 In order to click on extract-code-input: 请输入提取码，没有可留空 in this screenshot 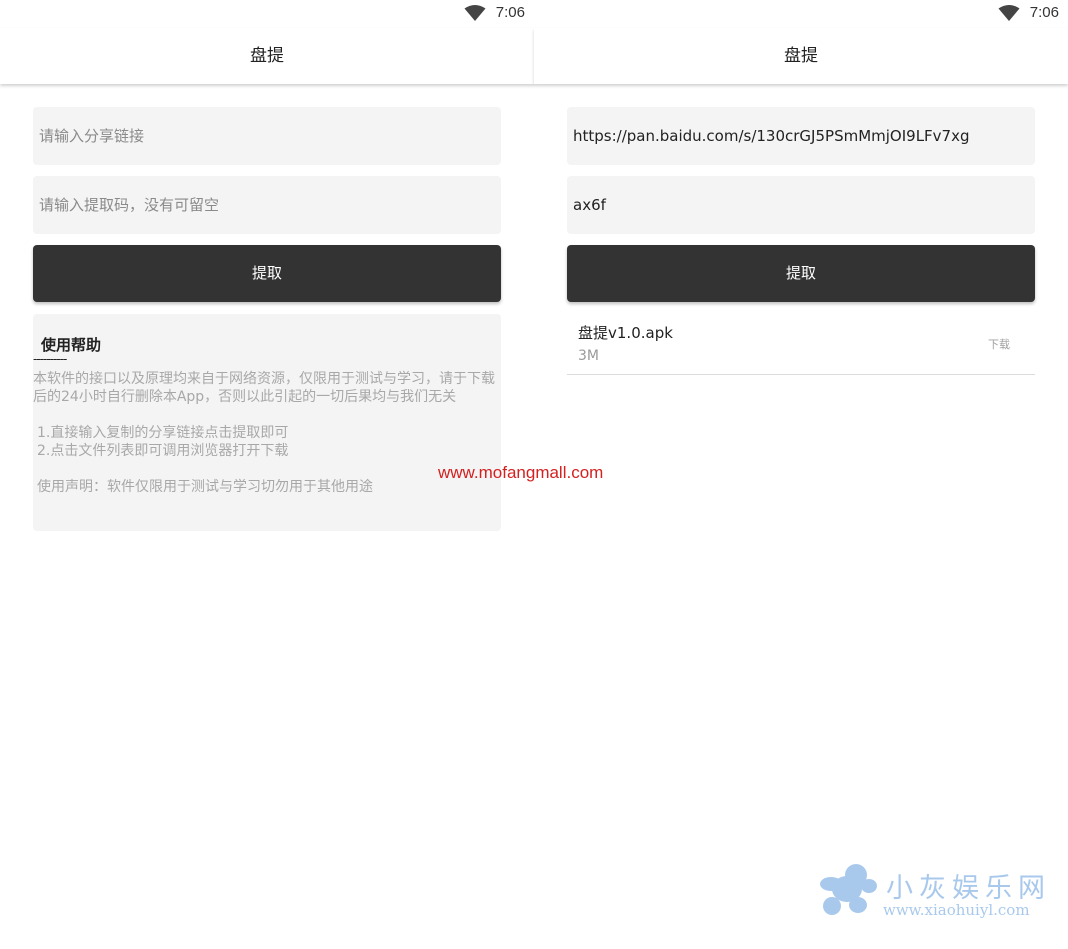, I will do `click(267, 205)`.